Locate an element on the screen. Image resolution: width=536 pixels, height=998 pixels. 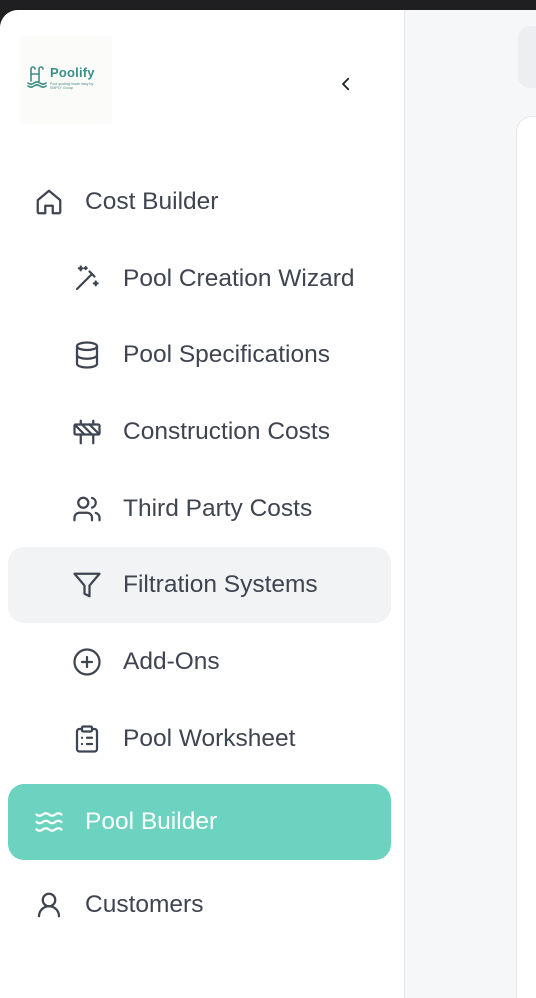
database-icon is located at coordinates (87, 355).